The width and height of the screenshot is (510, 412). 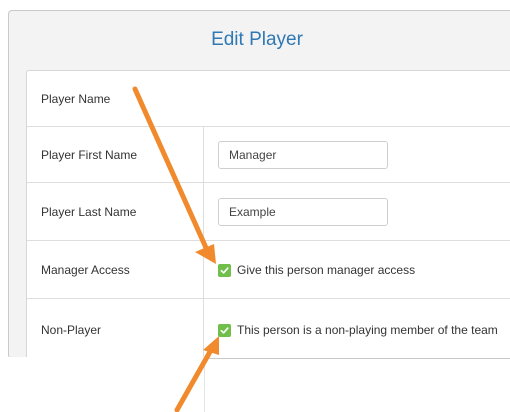 What do you see at coordinates (268, 98) in the screenshot?
I see `row-player-name: Player Name` at bounding box center [268, 98].